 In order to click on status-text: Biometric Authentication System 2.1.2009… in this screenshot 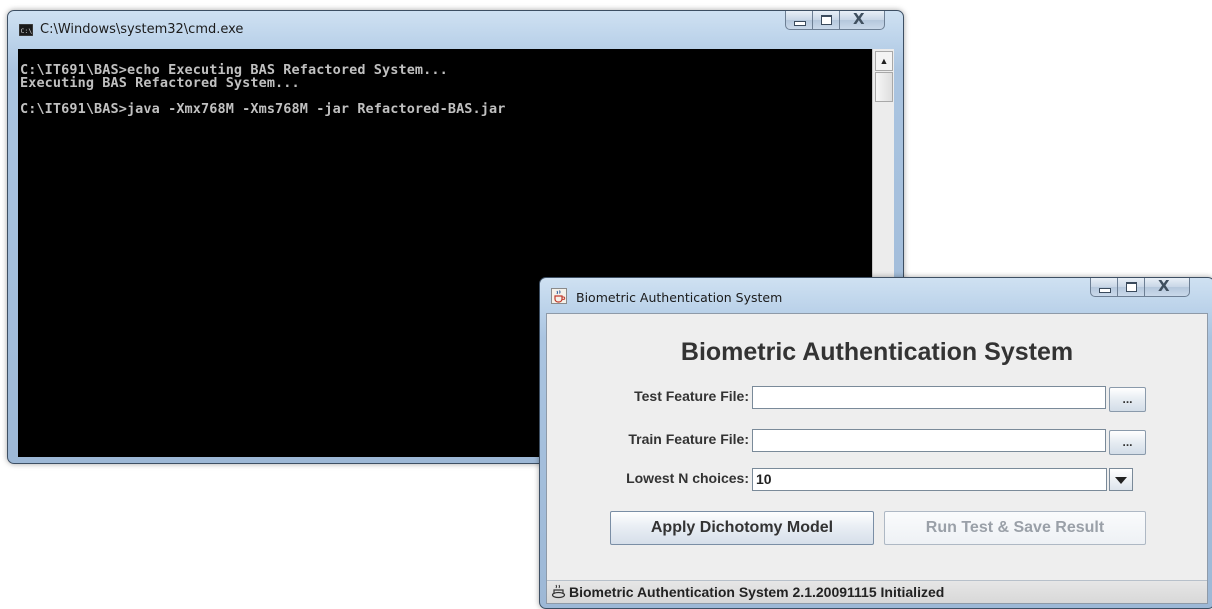, I will do `click(757, 592)`.